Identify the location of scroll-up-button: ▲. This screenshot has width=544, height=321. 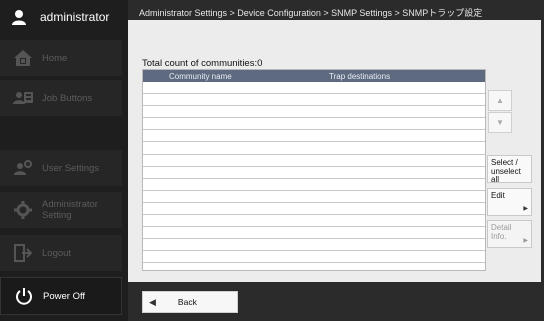
(500, 100).